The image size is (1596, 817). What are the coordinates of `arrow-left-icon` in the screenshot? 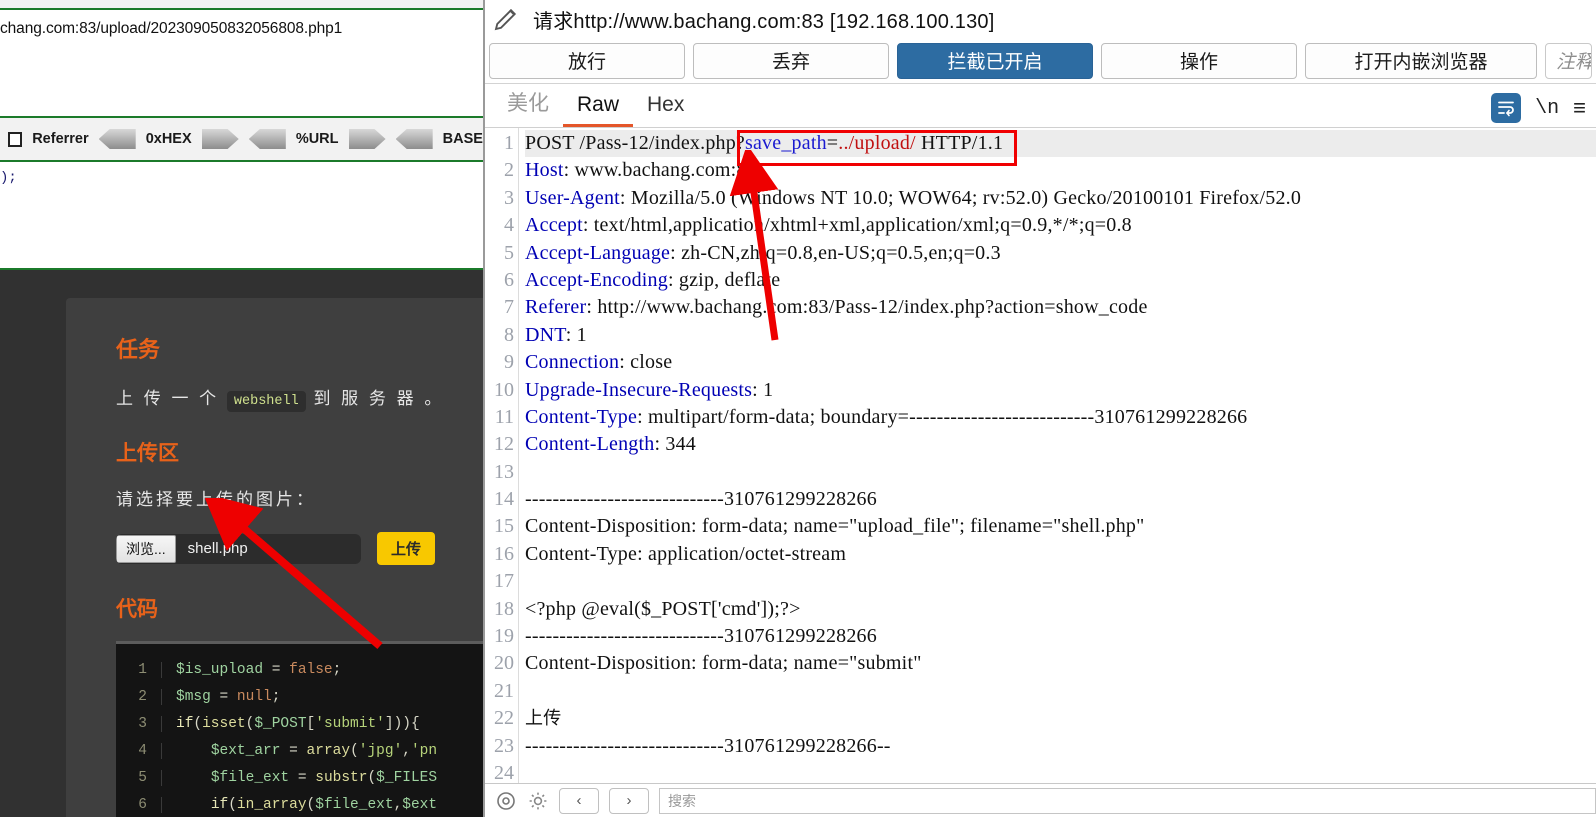 It's located at (117, 139).